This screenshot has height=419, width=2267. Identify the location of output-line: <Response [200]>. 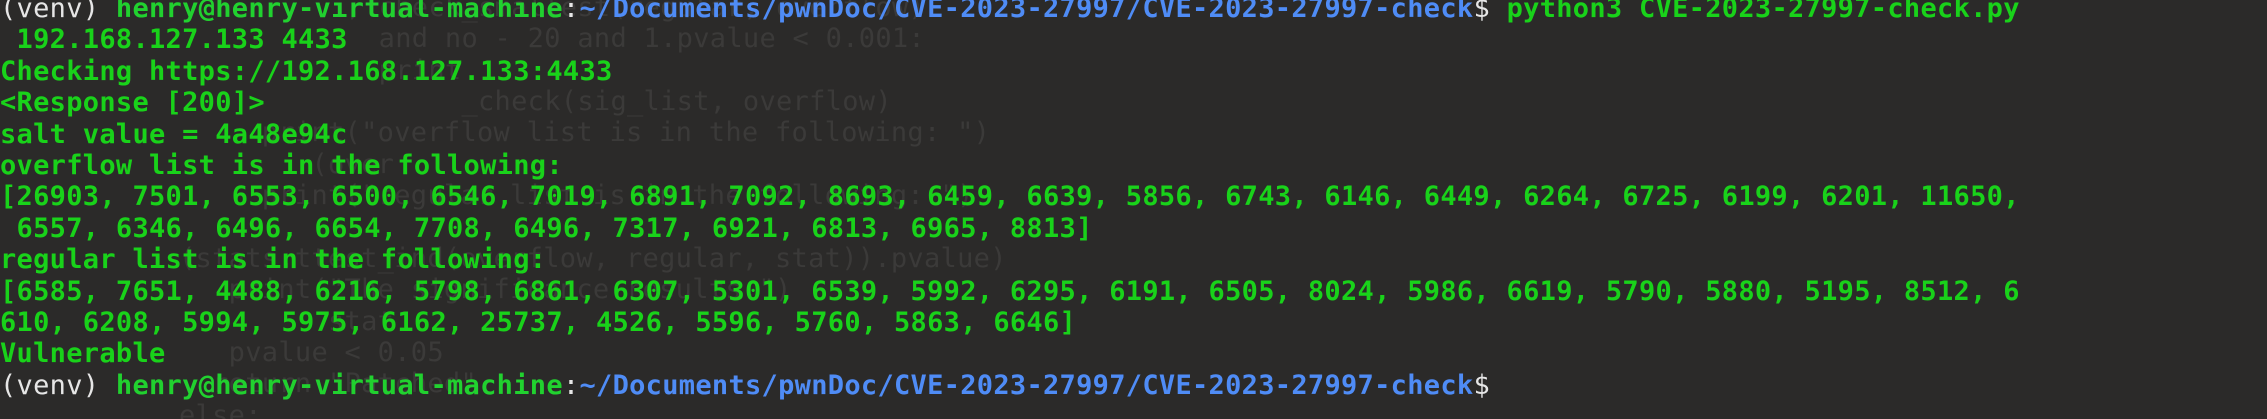
(132, 103).